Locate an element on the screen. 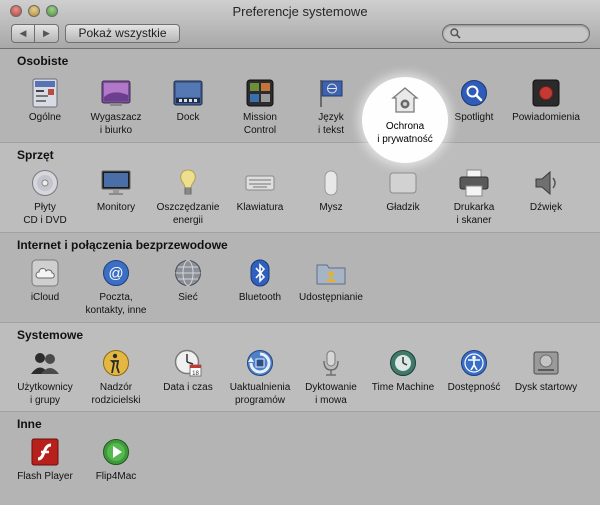 This screenshot has width=600, height=505. item-label: Udostępnianie is located at coordinates (331, 297).